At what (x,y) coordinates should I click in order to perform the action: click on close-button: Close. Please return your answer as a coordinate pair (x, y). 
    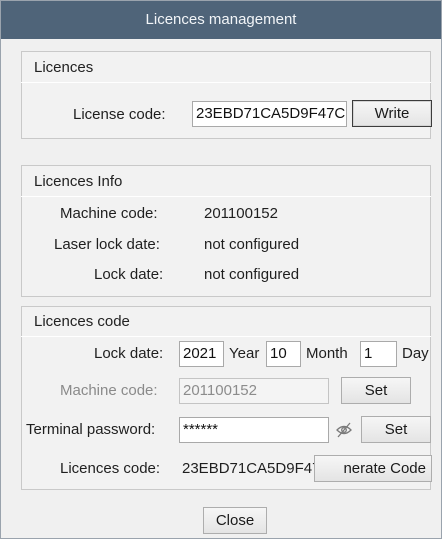
    Looking at the image, I should click on (235, 520).